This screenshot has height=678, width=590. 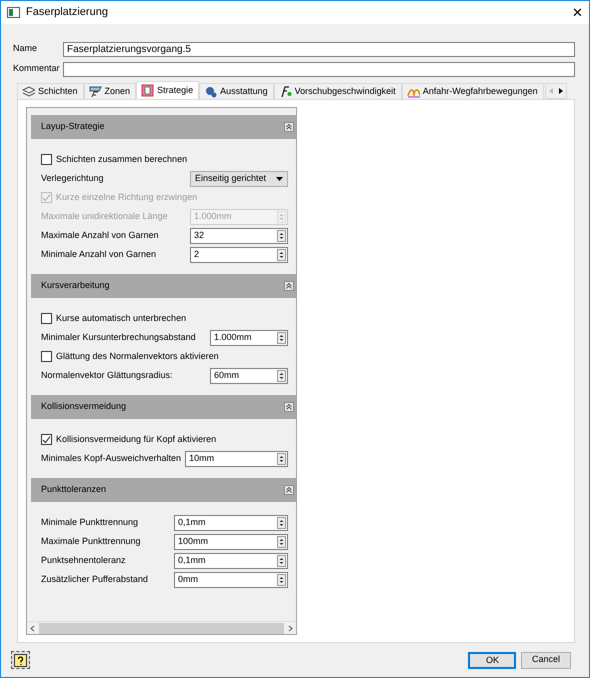 What do you see at coordinates (127, 197) in the screenshot?
I see `checkbox-label: Kurze einzelne Richtung erzwingen` at bounding box center [127, 197].